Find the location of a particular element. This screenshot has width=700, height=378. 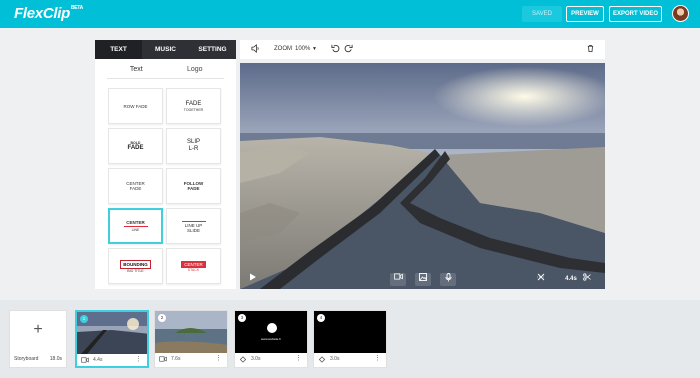

logo-mark is located at coordinates (272, 328).